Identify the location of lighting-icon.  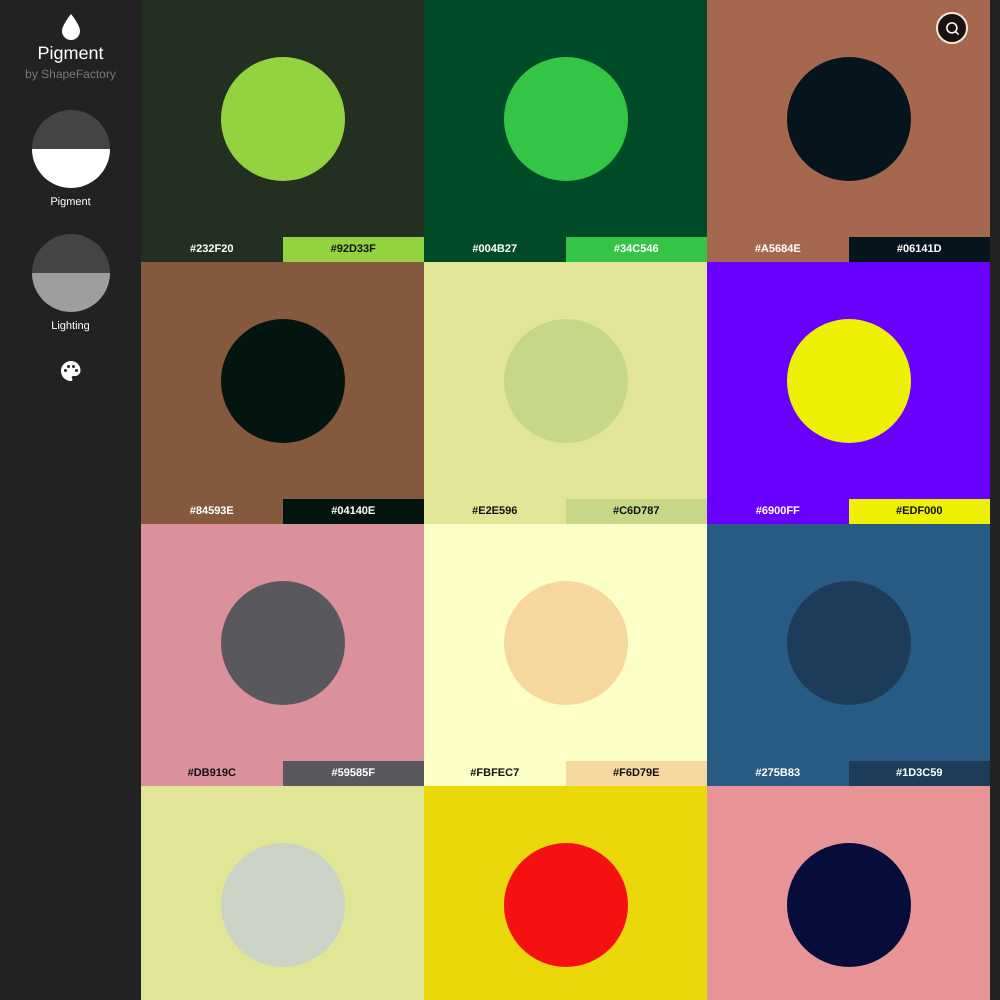
(71, 273).